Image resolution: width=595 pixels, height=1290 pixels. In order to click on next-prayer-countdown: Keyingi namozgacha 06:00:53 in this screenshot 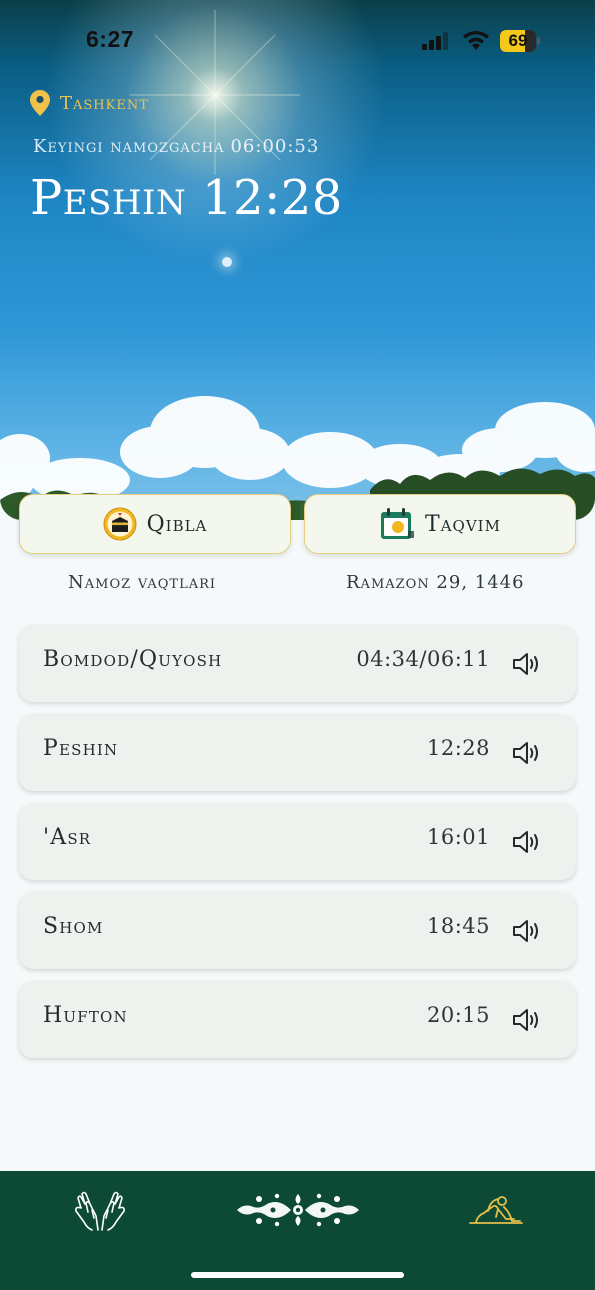, I will do `click(176, 146)`.